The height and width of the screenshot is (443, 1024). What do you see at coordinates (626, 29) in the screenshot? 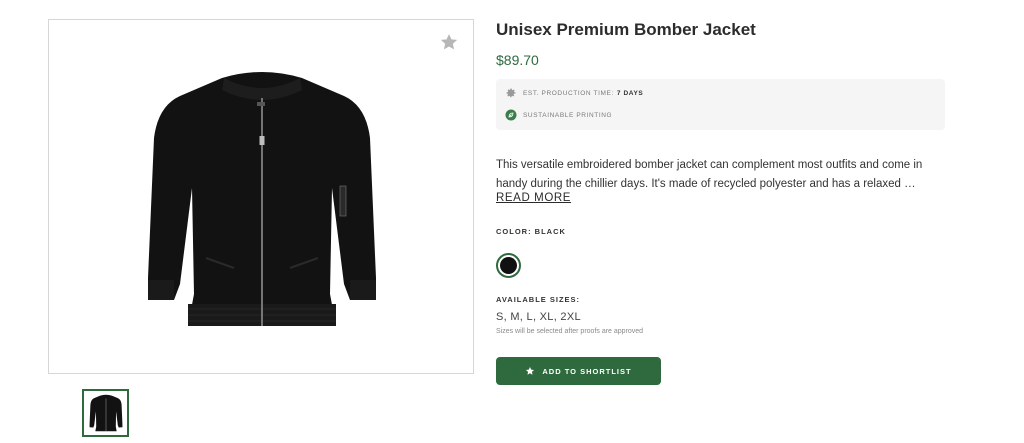
I see `product-title: Unisex Premium Bomber Jacket` at bounding box center [626, 29].